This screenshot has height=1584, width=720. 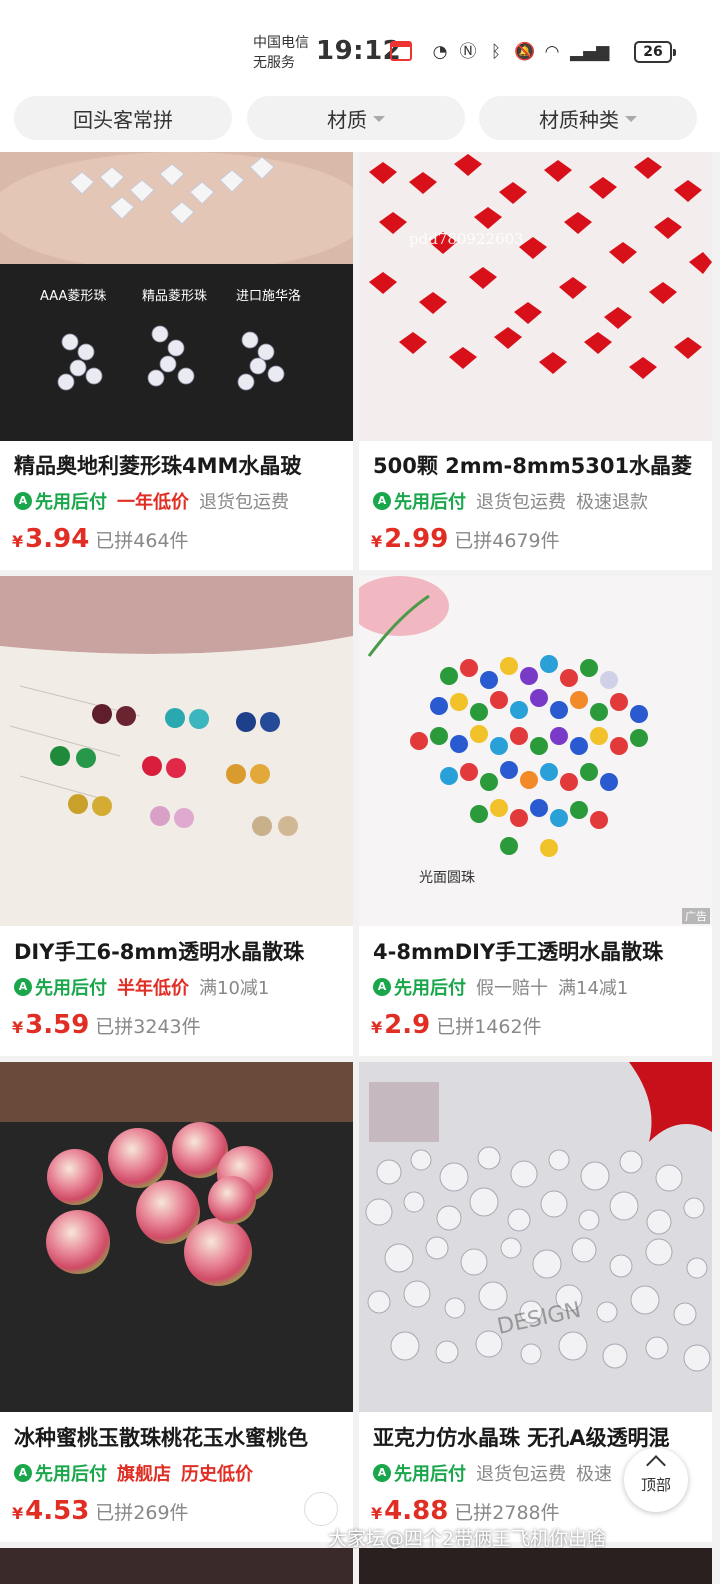 I want to click on filter-chip-material-type: 材质种类, so click(x=588, y=118).